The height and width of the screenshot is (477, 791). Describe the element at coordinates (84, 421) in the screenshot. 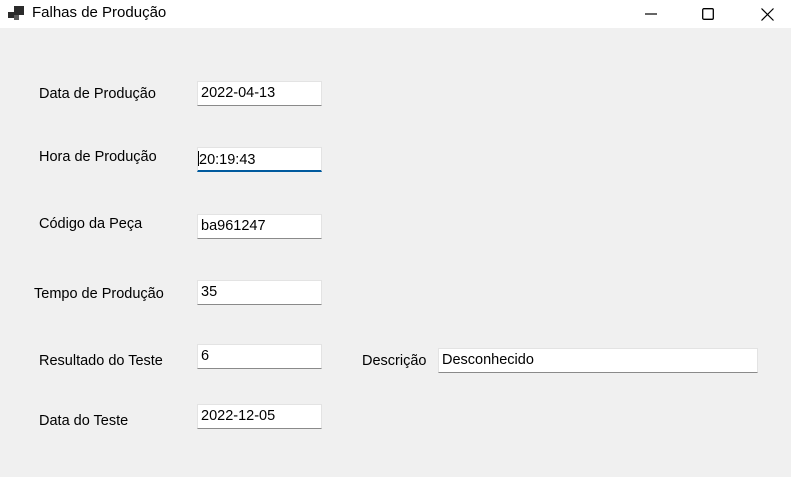

I see `data-teste-label: Data do Teste` at that location.